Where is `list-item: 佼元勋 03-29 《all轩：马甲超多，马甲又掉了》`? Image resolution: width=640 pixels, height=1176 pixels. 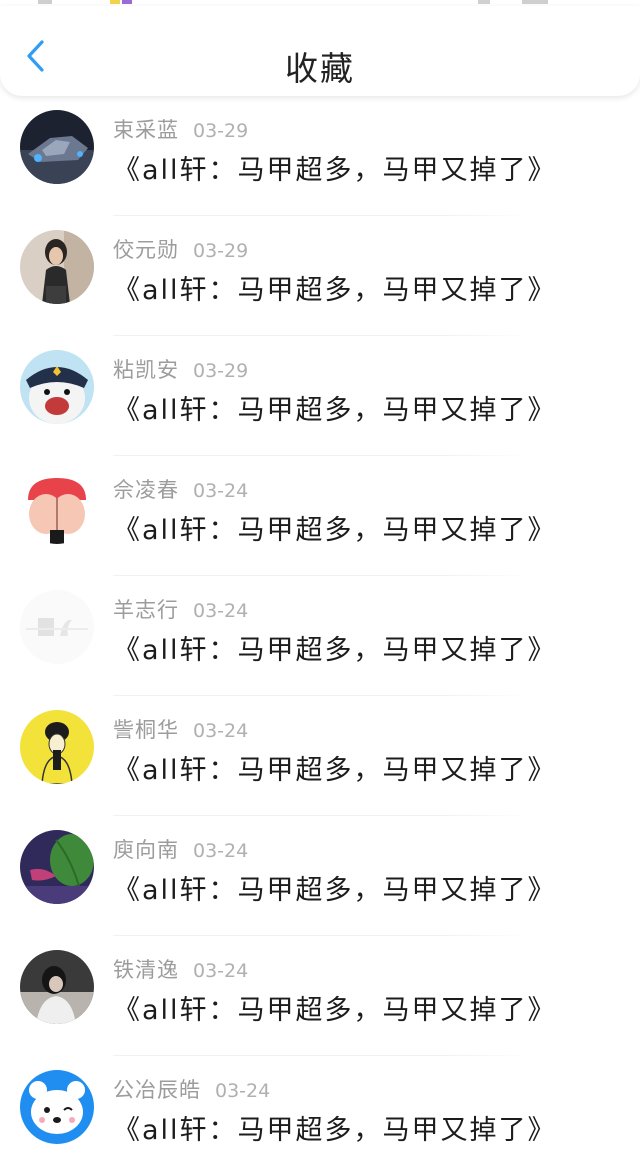
list-item: 佼元勋 03-29 《all轩：马甲超多，马甲又掉了》 is located at coordinates (320, 276).